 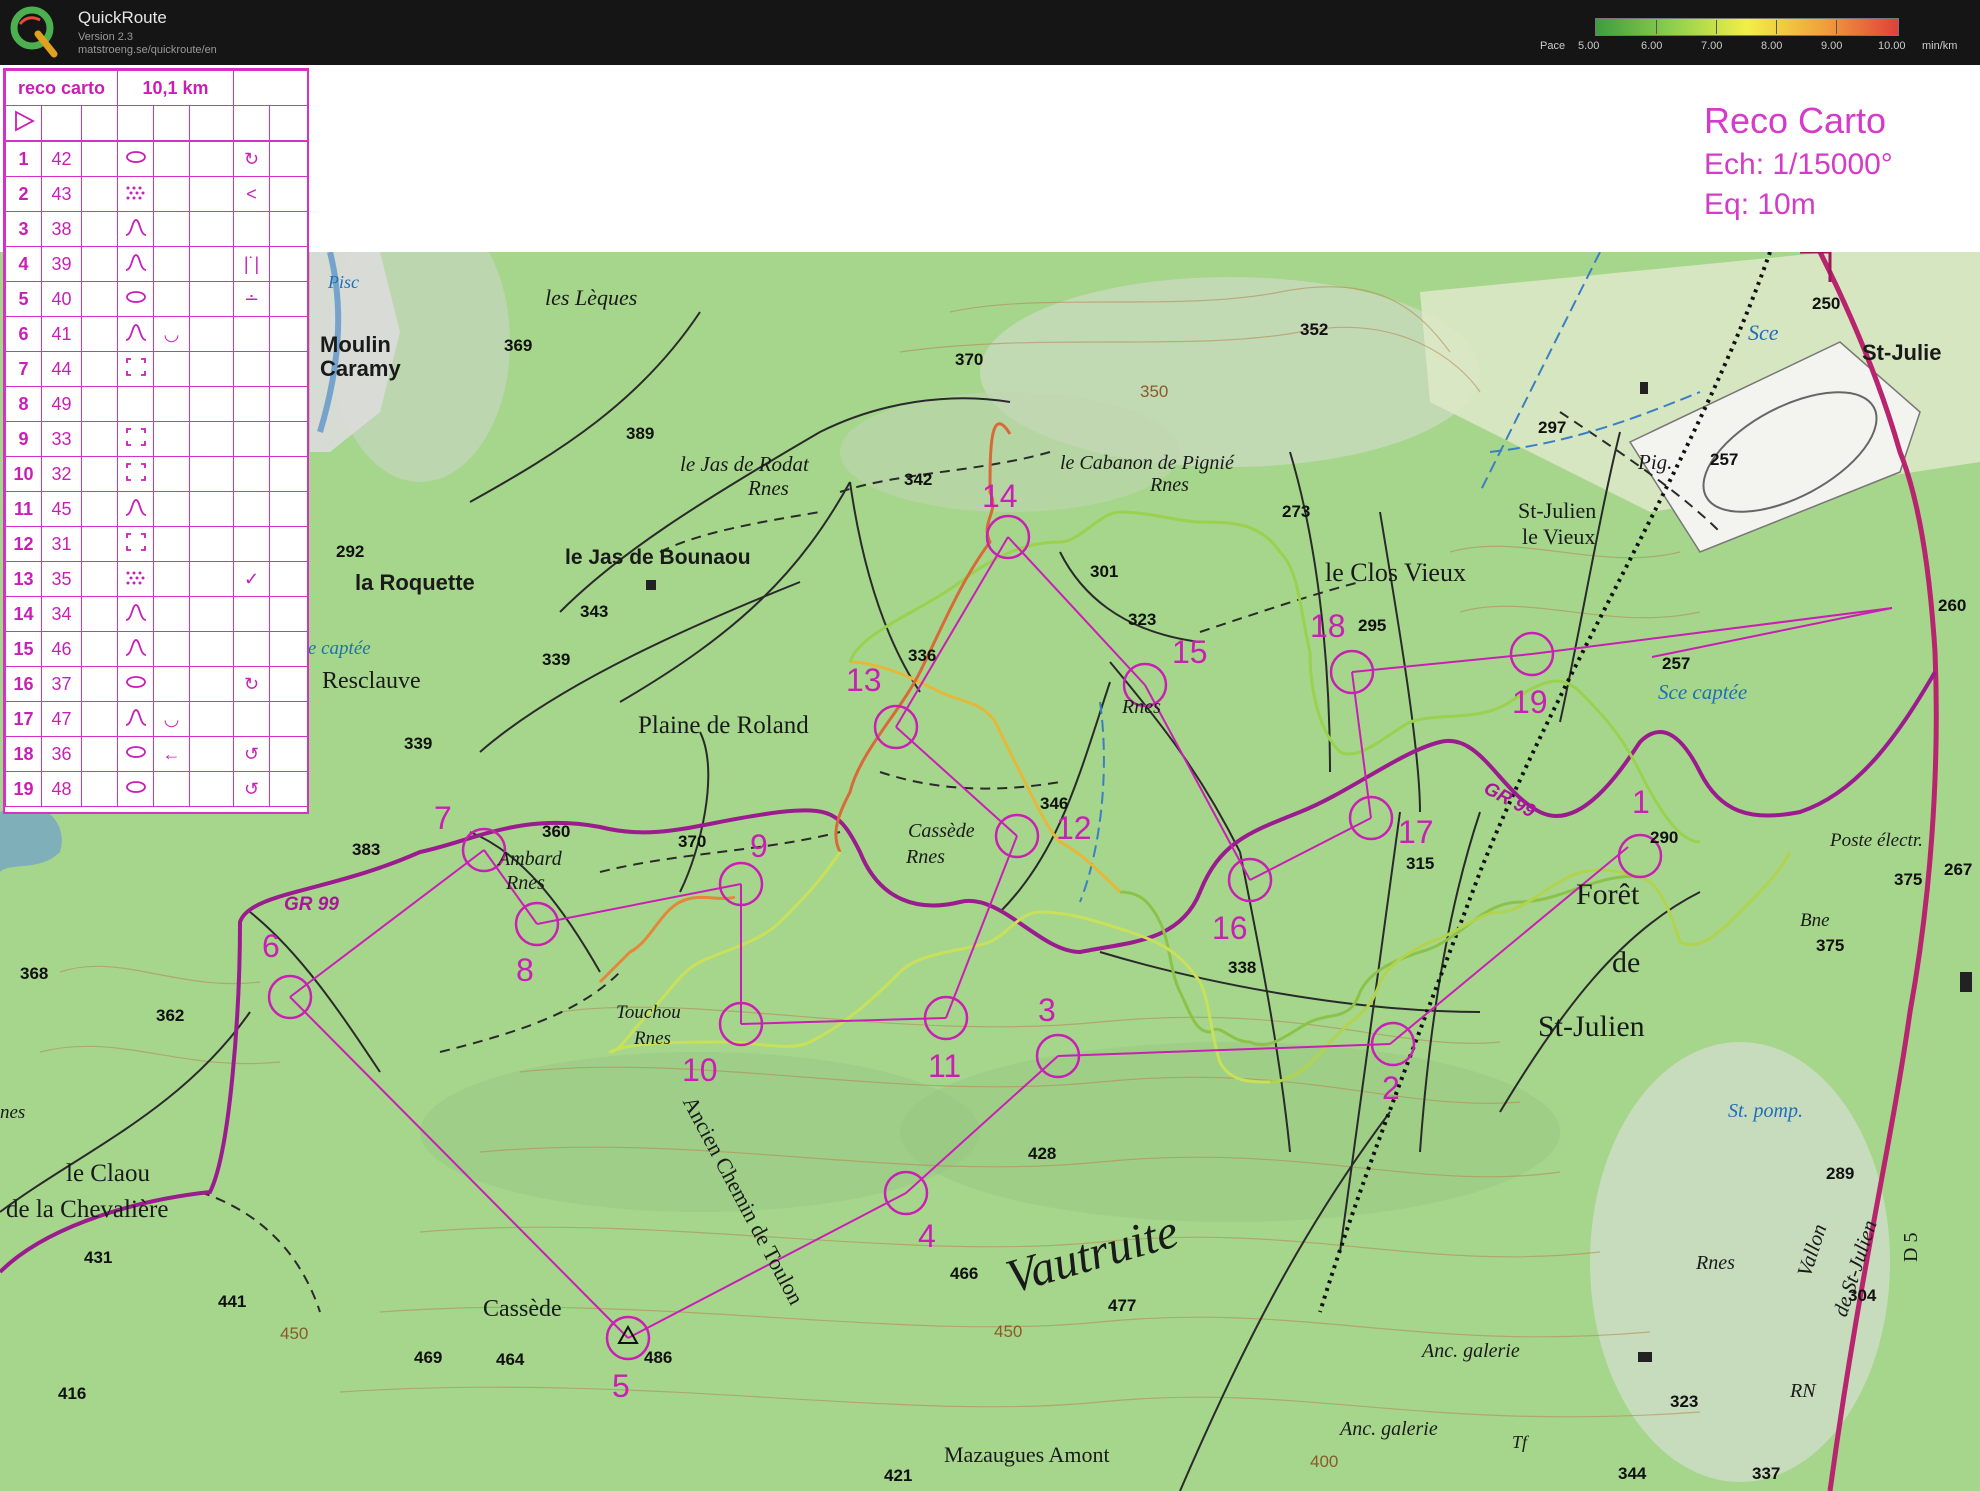 I want to click on control-code: 41, so click(x=61, y=334).